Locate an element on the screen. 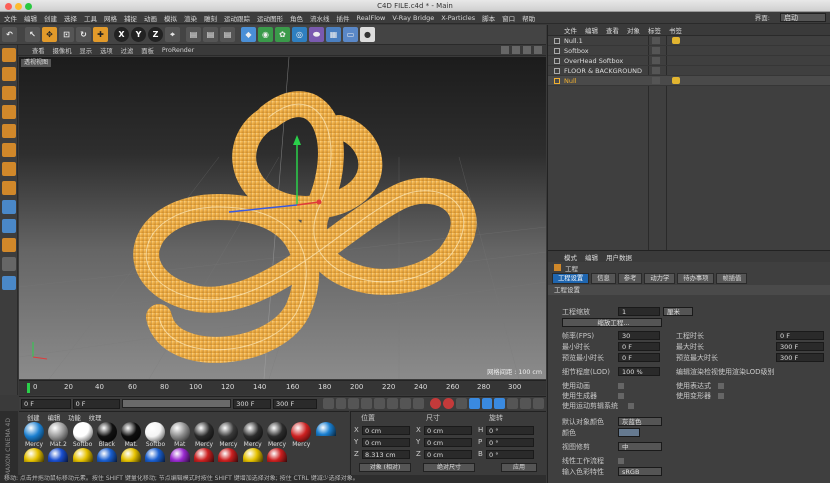 The height and width of the screenshot is (483, 830). key-rotation-icon is located at coordinates (487, 403).